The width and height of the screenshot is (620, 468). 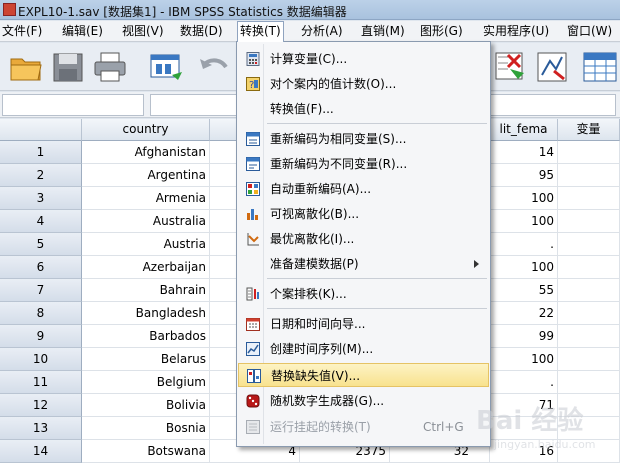 What do you see at coordinates (524, 152) in the screenshot?
I see `cell-lit-fema: 14` at bounding box center [524, 152].